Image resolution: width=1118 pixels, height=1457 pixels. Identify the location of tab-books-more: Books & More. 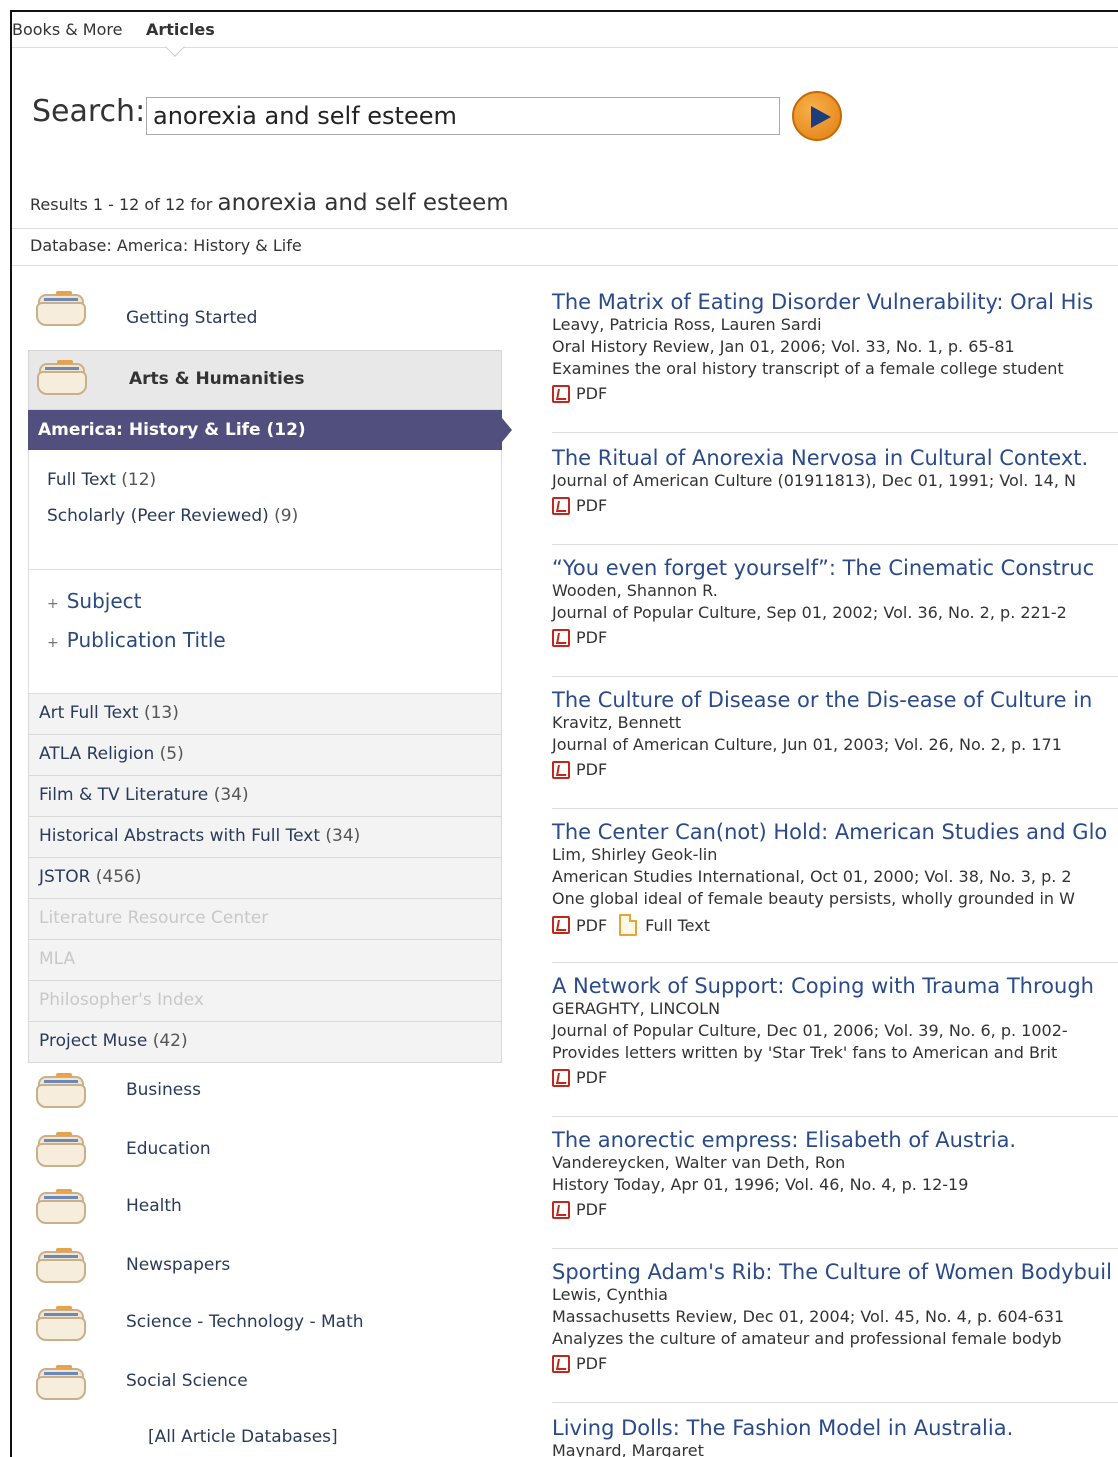
(67, 29).